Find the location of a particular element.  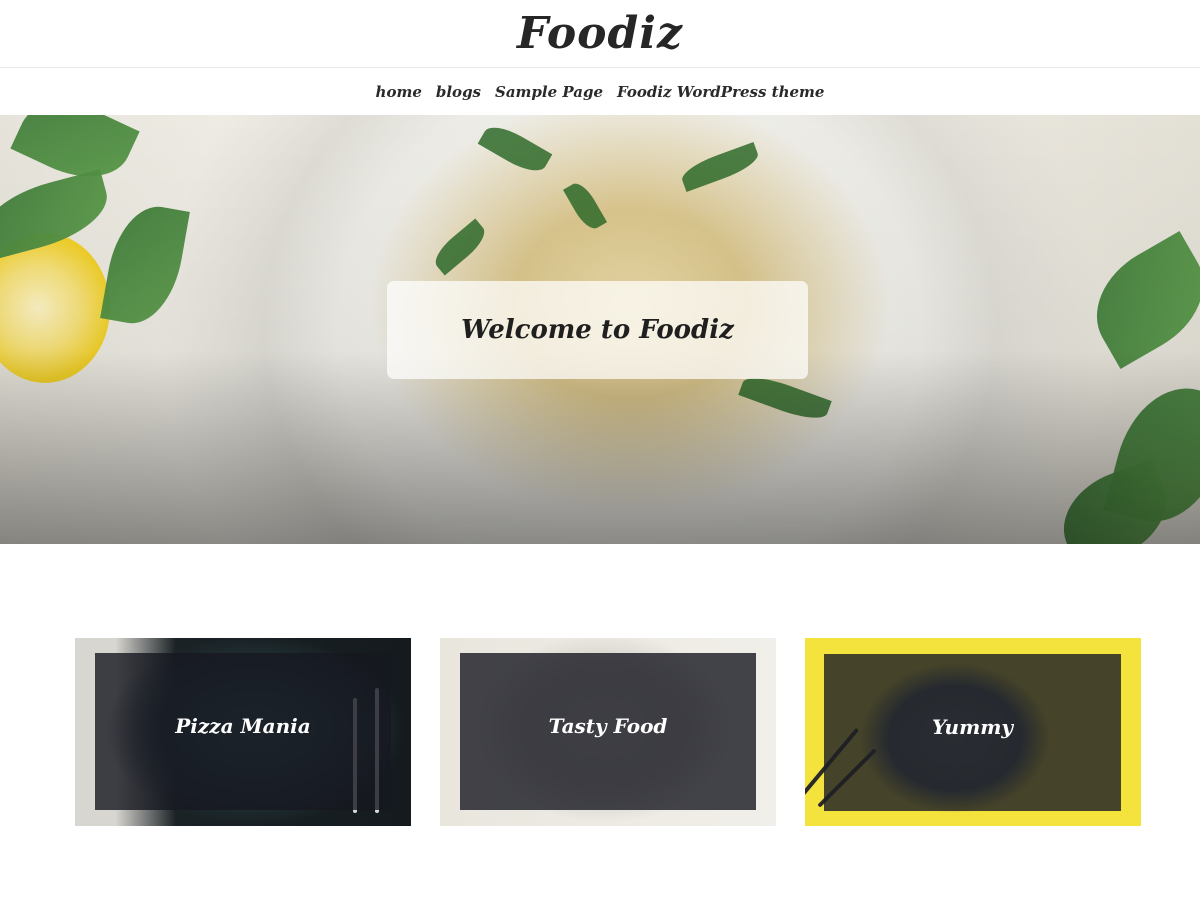

site-header: Foodiz is located at coordinates (600, 34).